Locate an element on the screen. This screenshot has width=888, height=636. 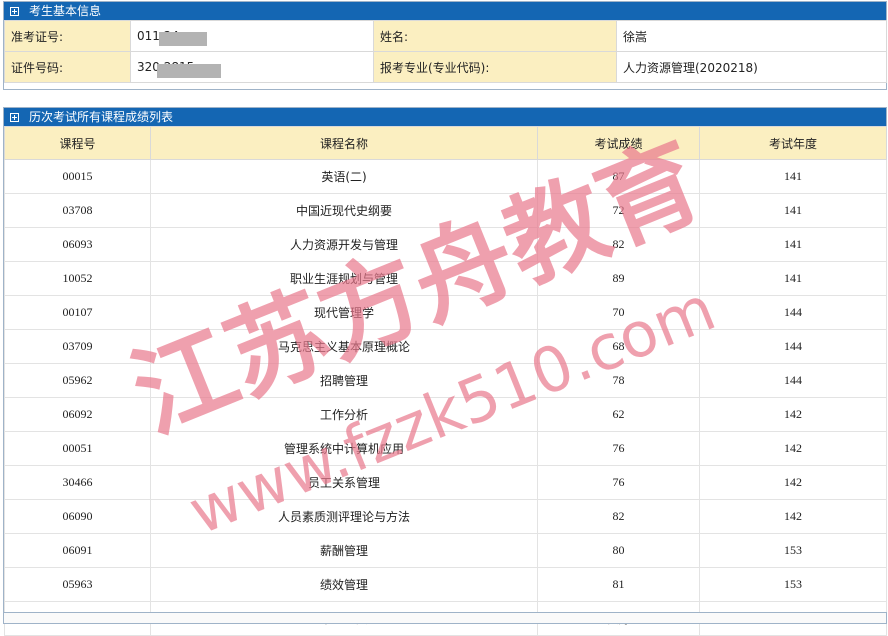
score-row: 06091 薪酬管理 80 153 is located at coordinates (445, 550).